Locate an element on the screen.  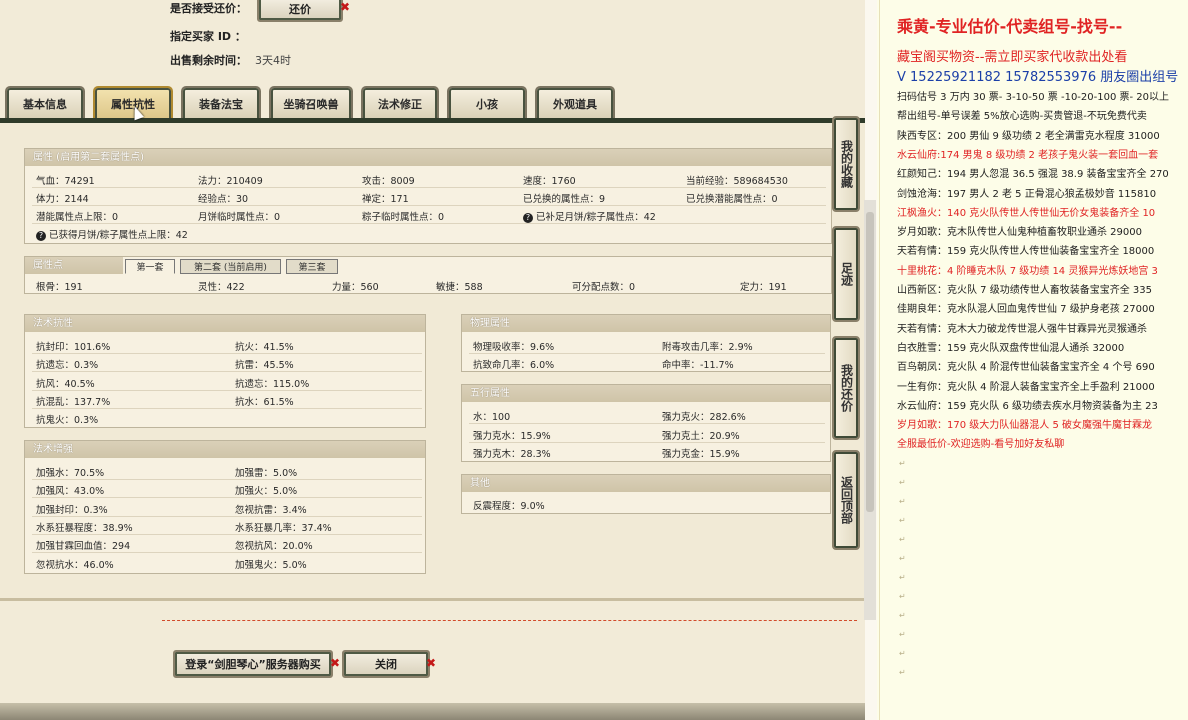
notepad-line: V 15225921182 15782553976 朋友圈出组号 is located at coordinates (1038, 77).